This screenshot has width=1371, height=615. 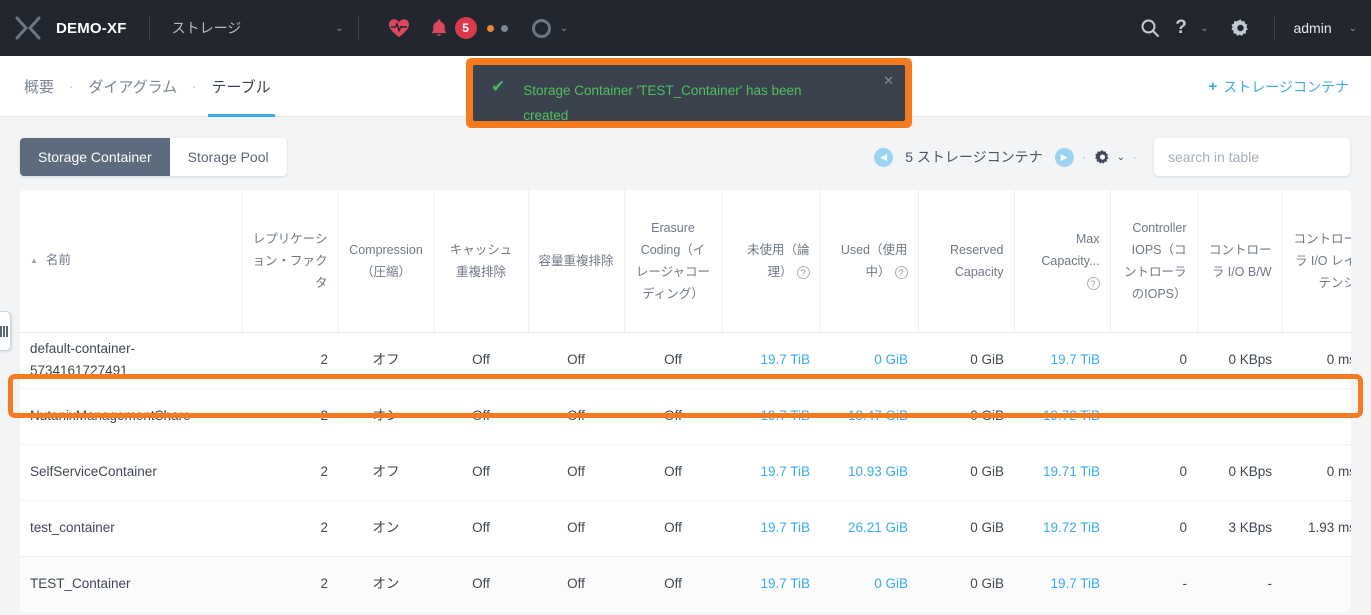 What do you see at coordinates (541, 28) in the screenshot?
I see `tasks-circle-icon` at bounding box center [541, 28].